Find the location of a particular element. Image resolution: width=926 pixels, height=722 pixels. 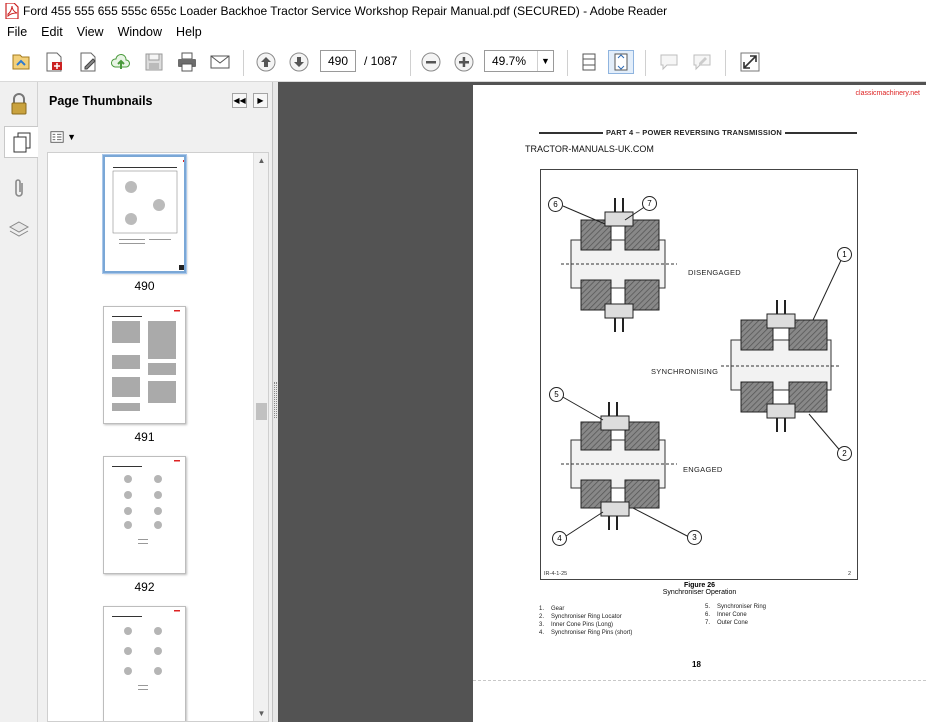

open-icon is located at coordinates (21, 62).